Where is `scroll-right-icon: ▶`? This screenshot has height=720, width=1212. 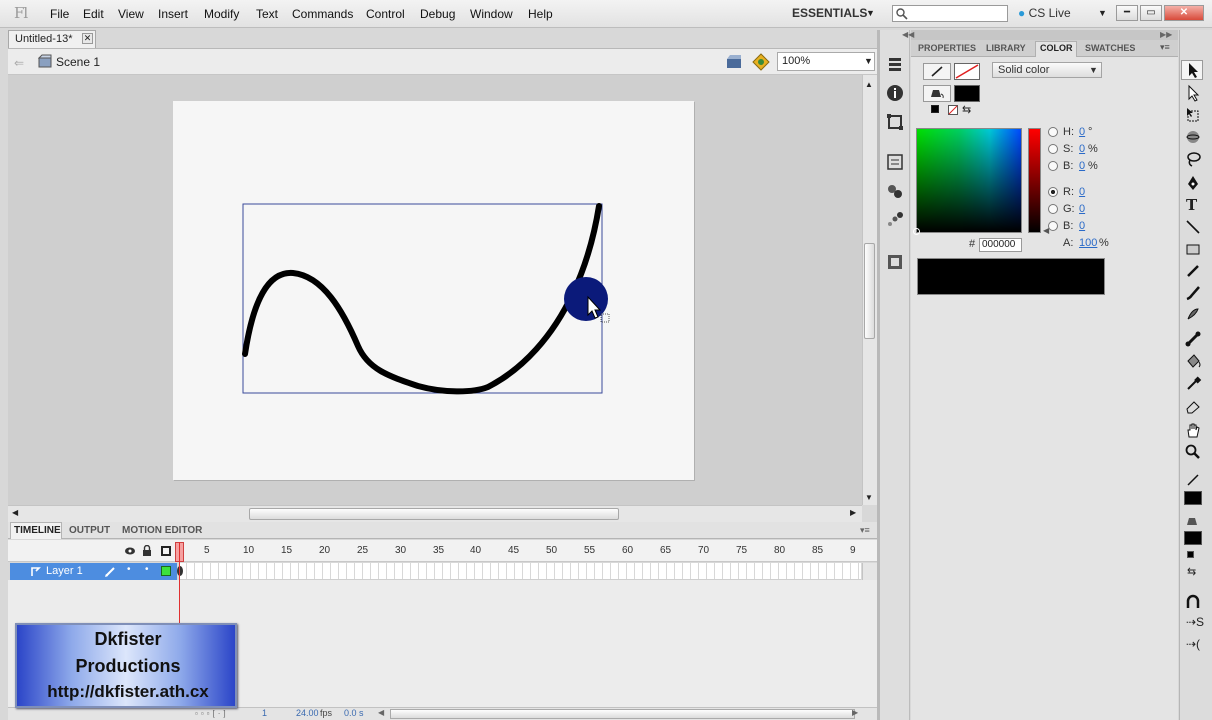 scroll-right-icon: ▶ is located at coordinates (853, 512).